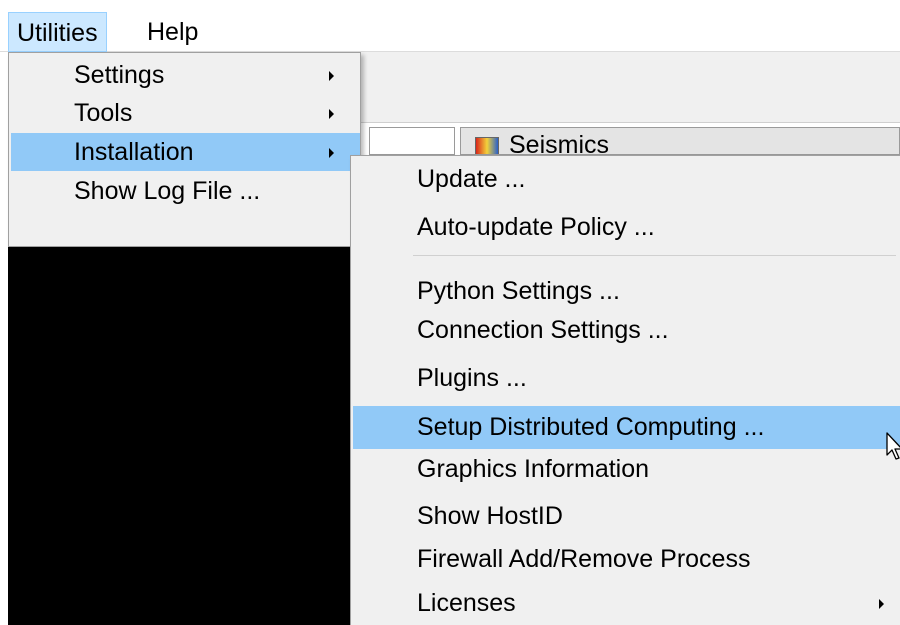 Image resolution: width=900 pixels, height=625 pixels. What do you see at coordinates (184, 75) in the screenshot?
I see `menu-item-settings: Settings` at bounding box center [184, 75].